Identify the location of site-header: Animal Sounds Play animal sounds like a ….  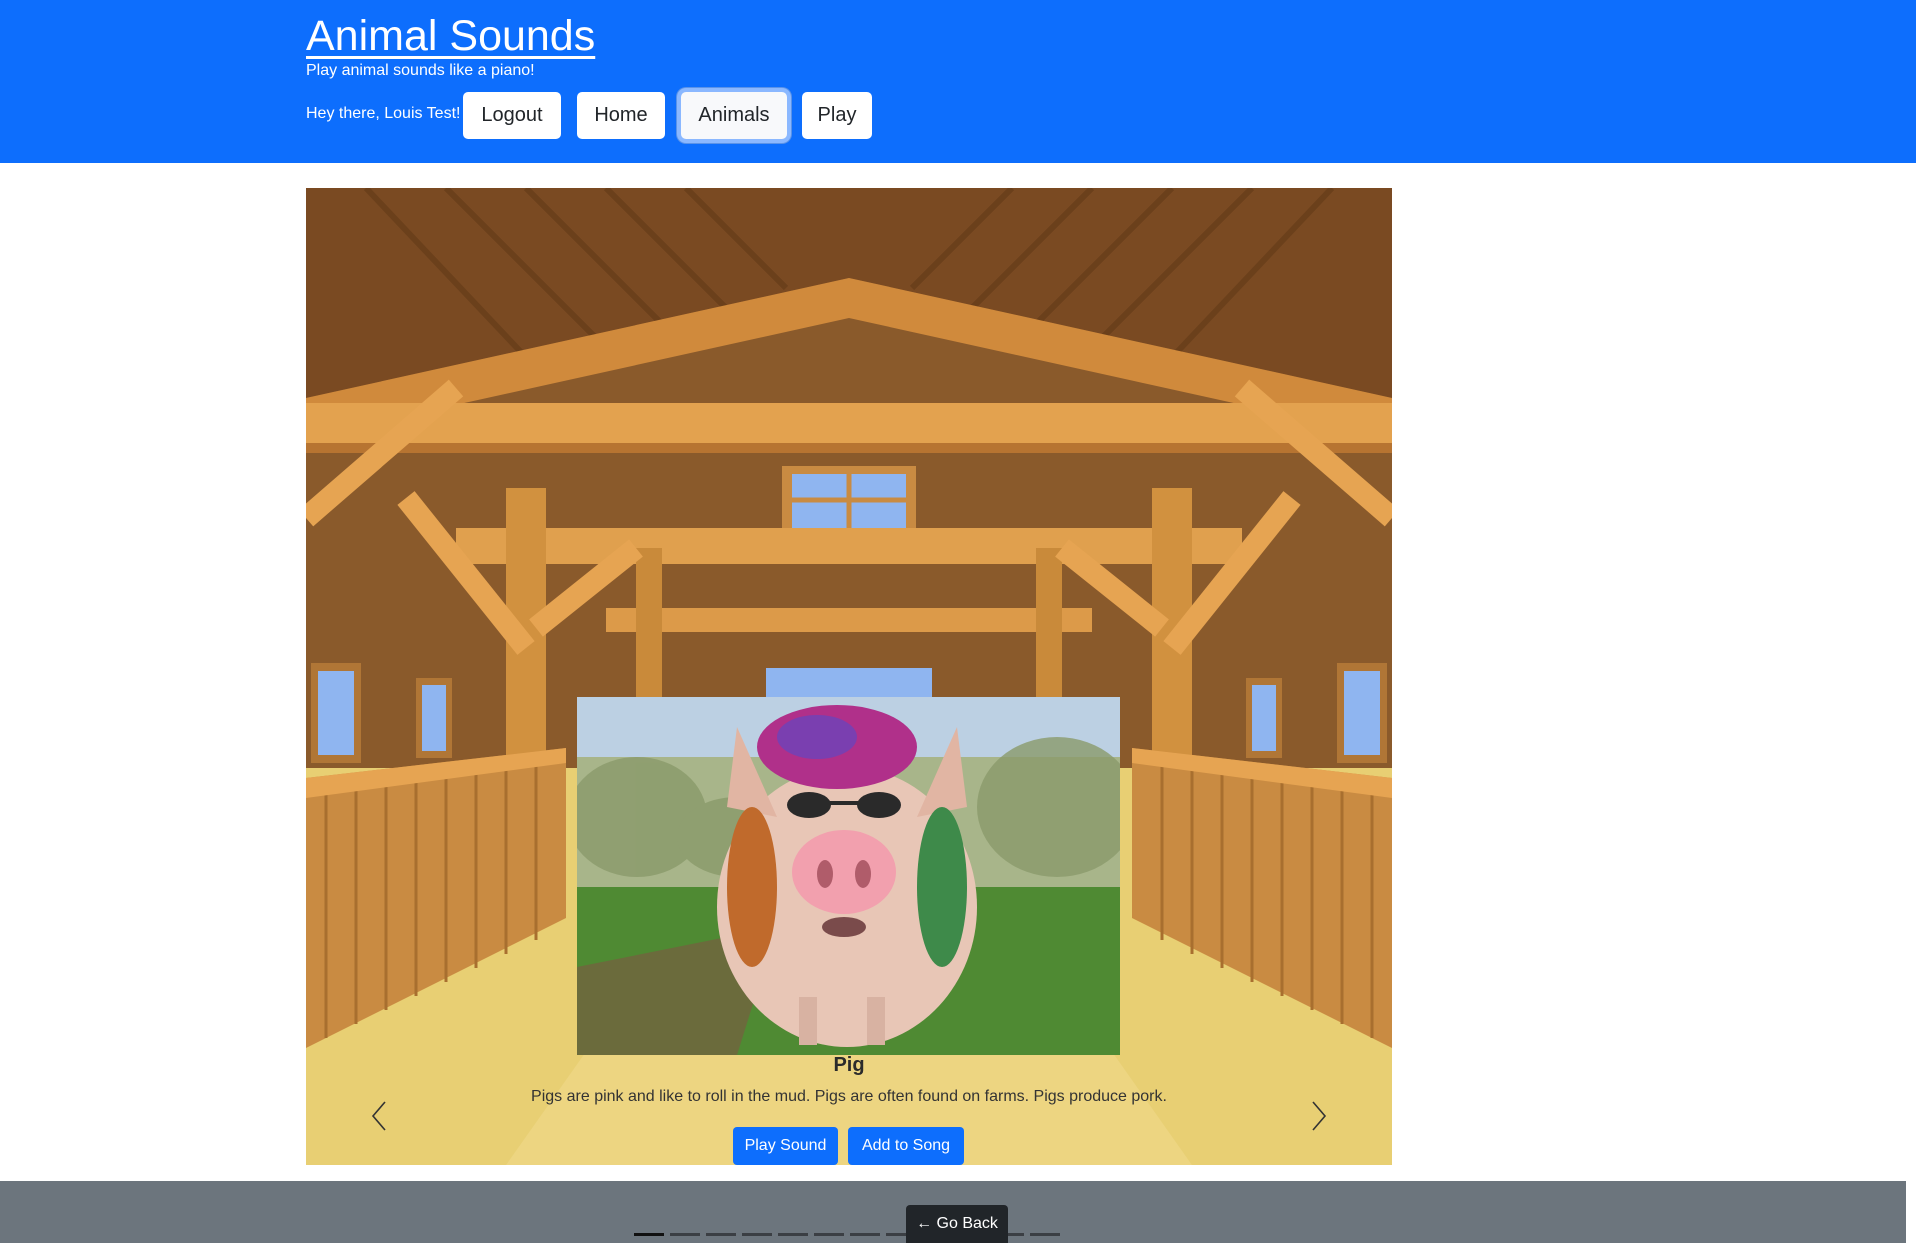
(958, 81).